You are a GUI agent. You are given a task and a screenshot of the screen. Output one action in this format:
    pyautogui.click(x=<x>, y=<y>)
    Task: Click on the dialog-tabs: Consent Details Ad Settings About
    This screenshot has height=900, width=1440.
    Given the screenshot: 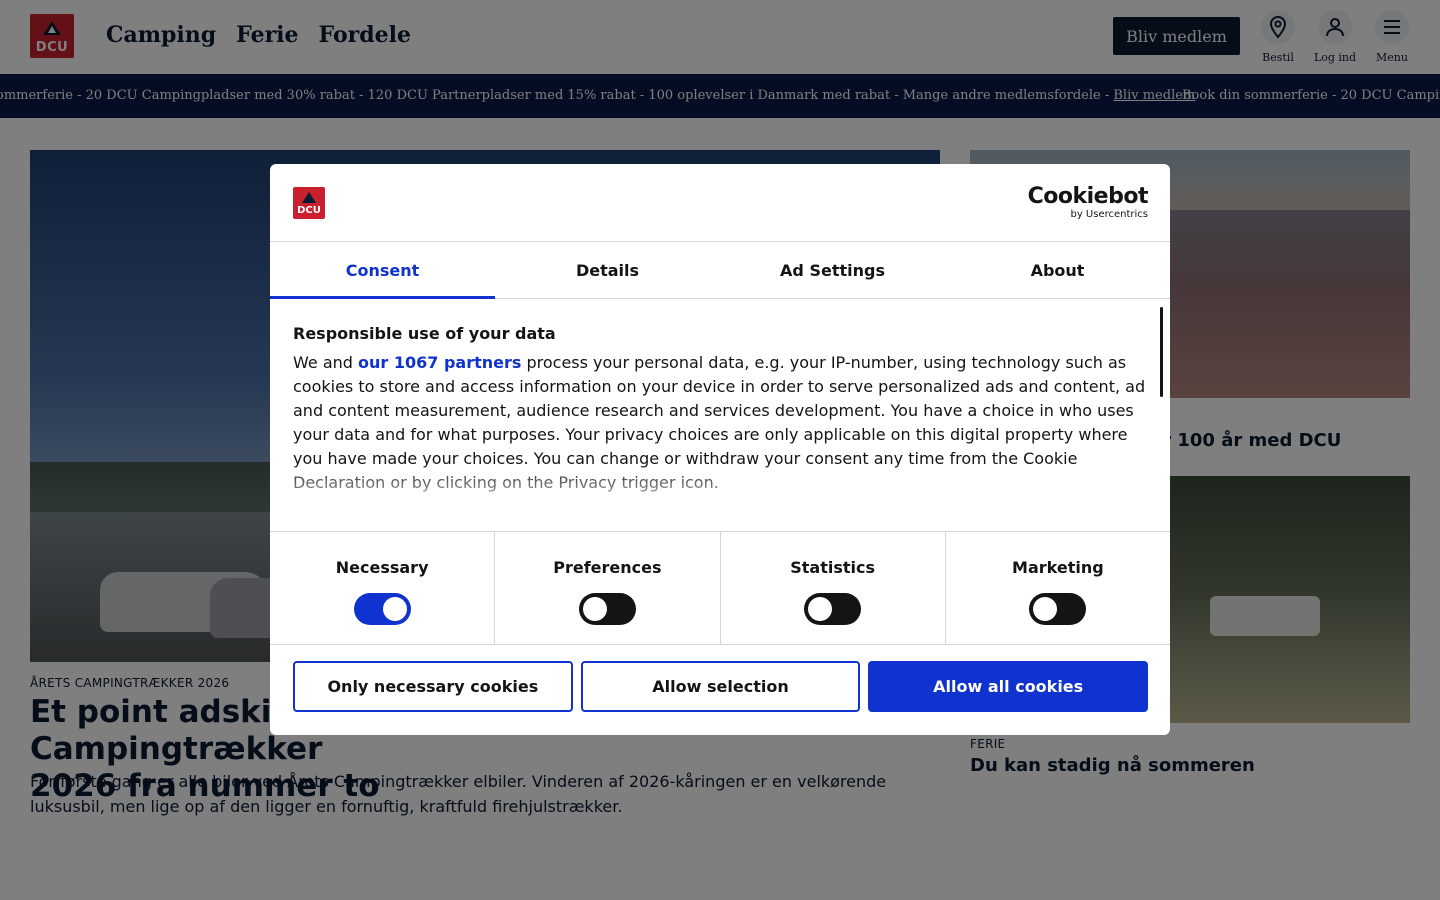 What is the action you would take?
    pyautogui.click(x=720, y=270)
    